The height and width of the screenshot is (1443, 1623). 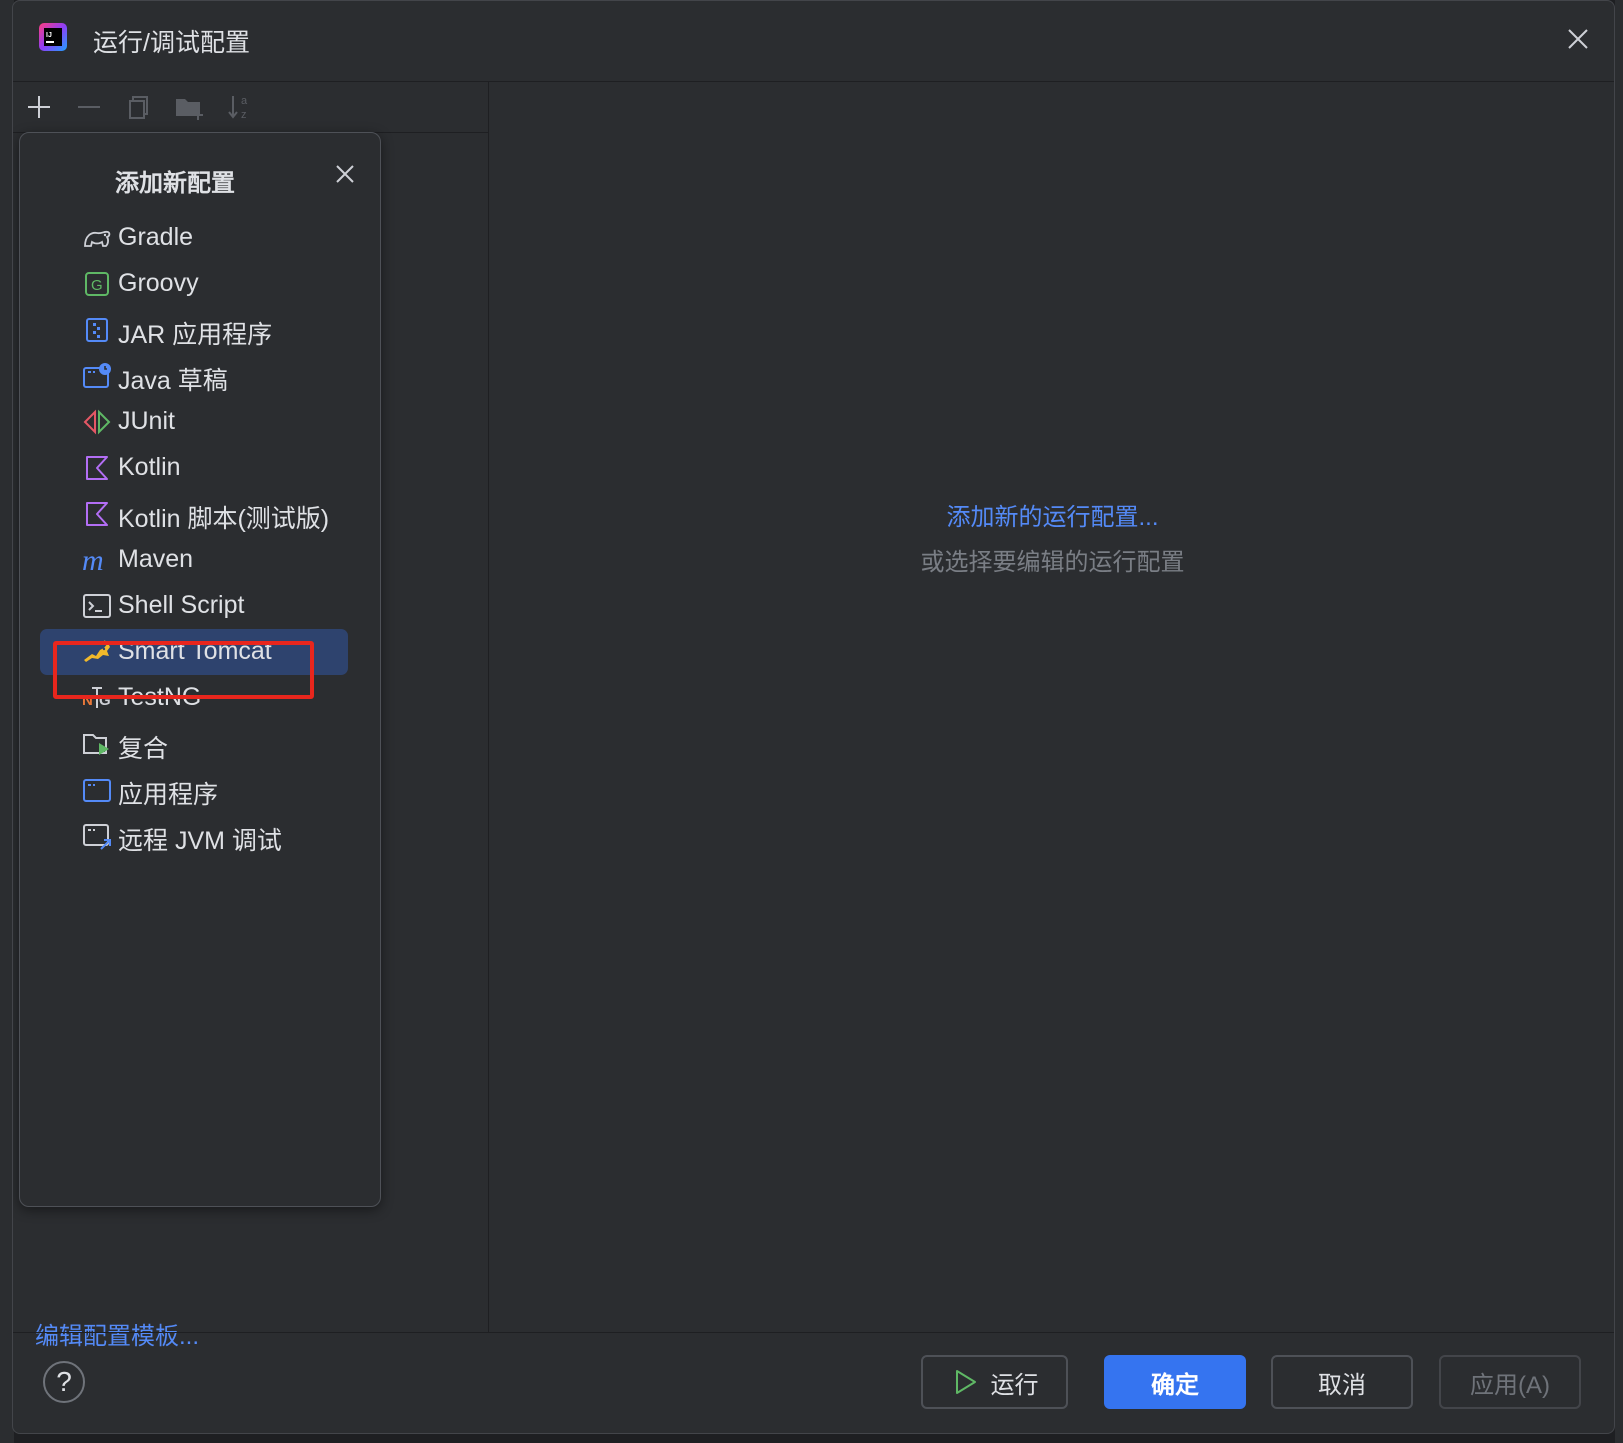 I want to click on remove-config-button, so click(x=89, y=107).